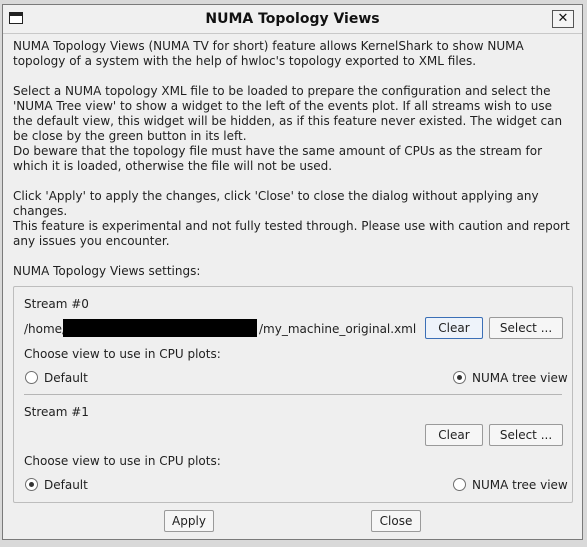  Describe the element at coordinates (396, 521) in the screenshot. I see `close-button: Close` at that location.